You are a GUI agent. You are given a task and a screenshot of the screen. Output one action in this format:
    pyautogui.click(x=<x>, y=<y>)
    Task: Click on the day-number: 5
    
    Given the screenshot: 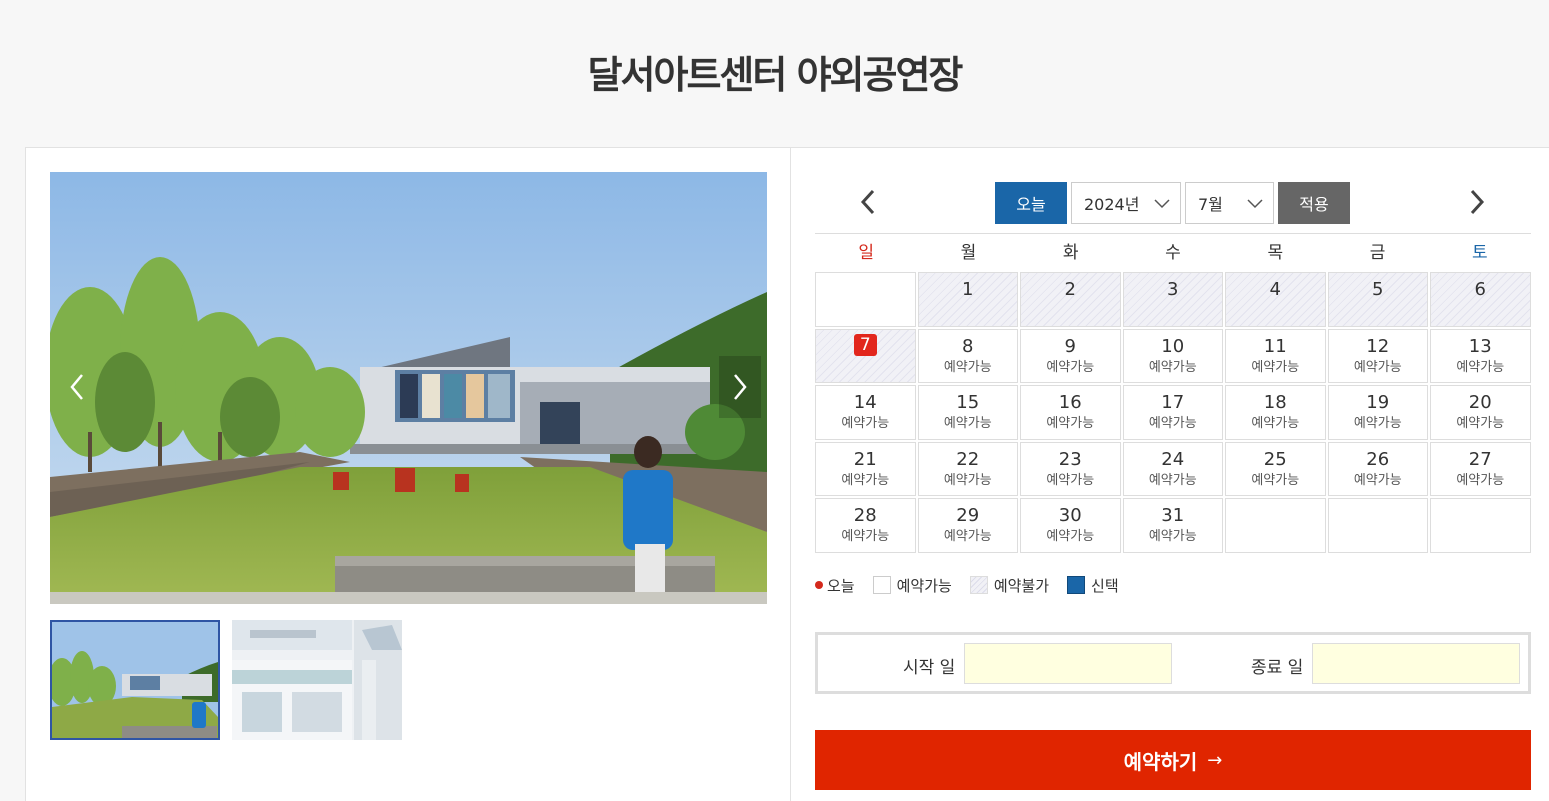 What is the action you would take?
    pyautogui.click(x=1378, y=289)
    